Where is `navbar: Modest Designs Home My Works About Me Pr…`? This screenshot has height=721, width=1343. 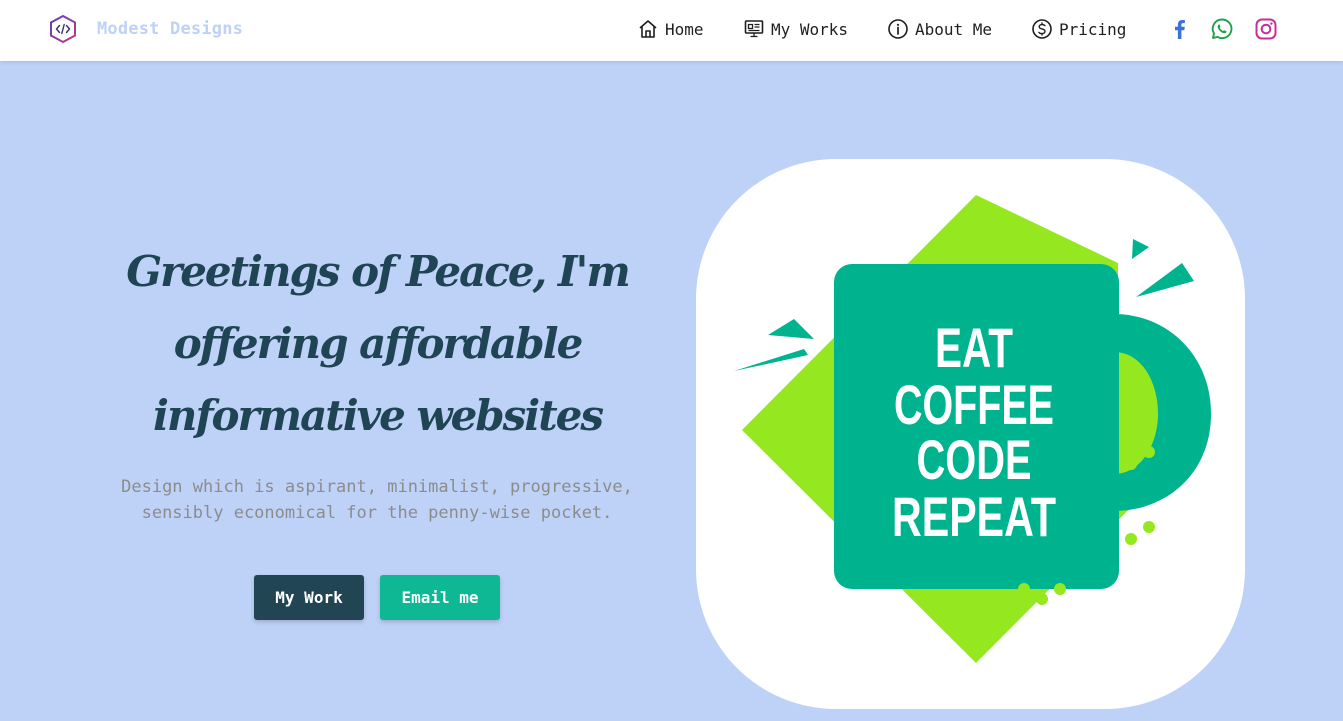
navbar: Modest Designs Home My Works About Me Pr… is located at coordinates (671, 30).